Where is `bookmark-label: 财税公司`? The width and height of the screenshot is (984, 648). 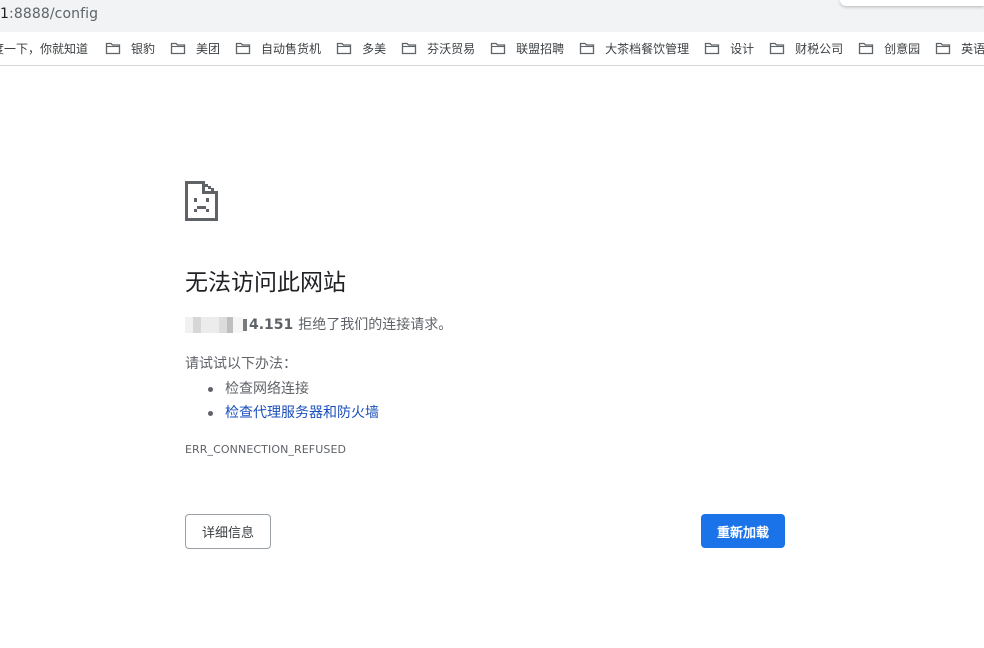
bookmark-label: 财税公司 is located at coordinates (819, 48).